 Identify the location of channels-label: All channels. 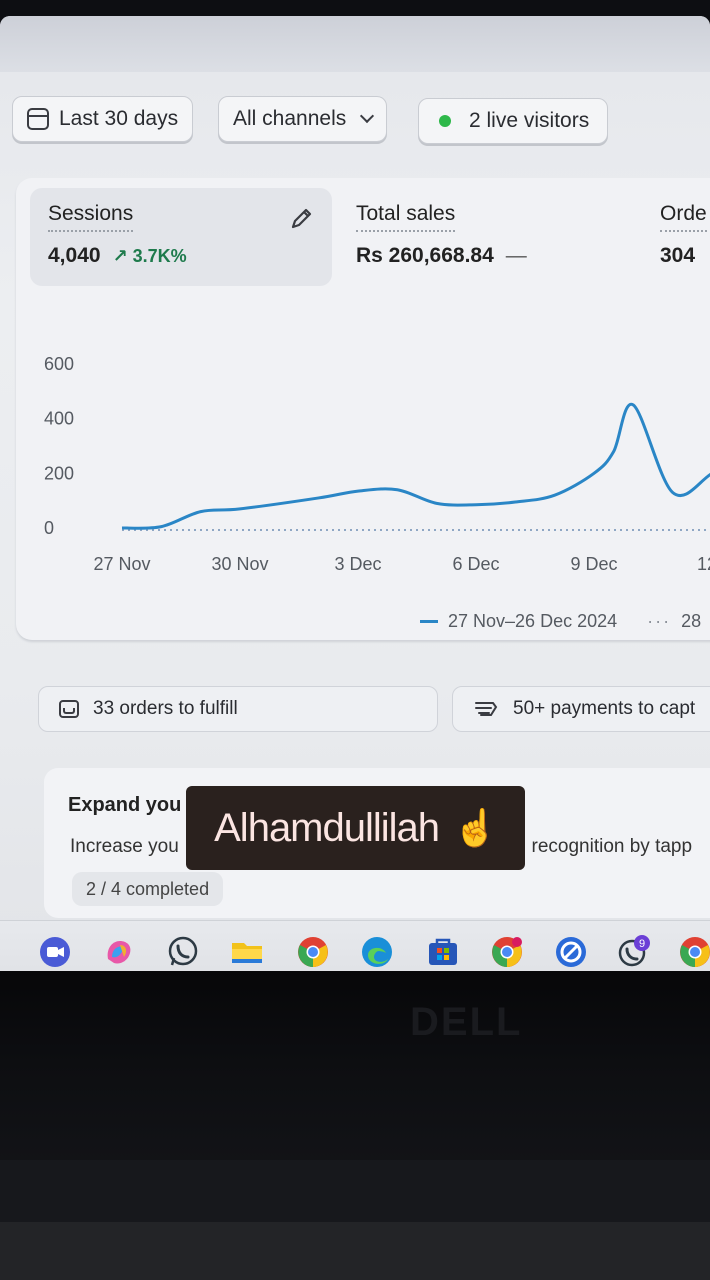
(290, 118).